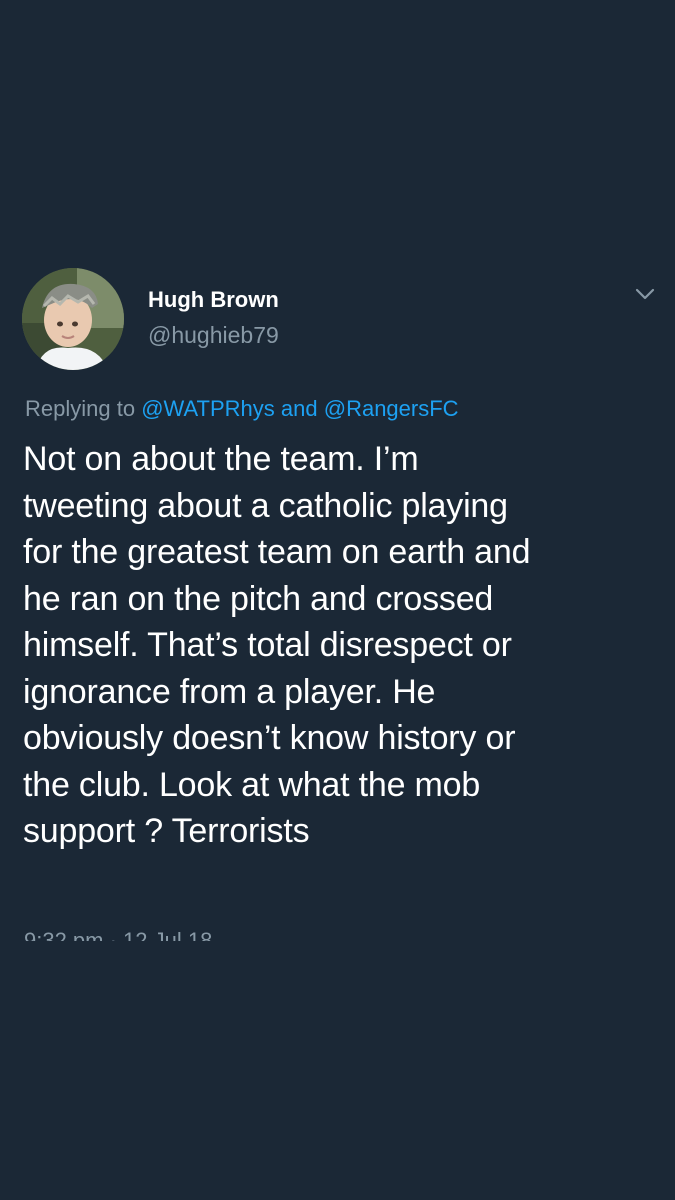  What do you see at coordinates (213, 335) in the screenshot?
I see `user-handle: @hughieb79` at bounding box center [213, 335].